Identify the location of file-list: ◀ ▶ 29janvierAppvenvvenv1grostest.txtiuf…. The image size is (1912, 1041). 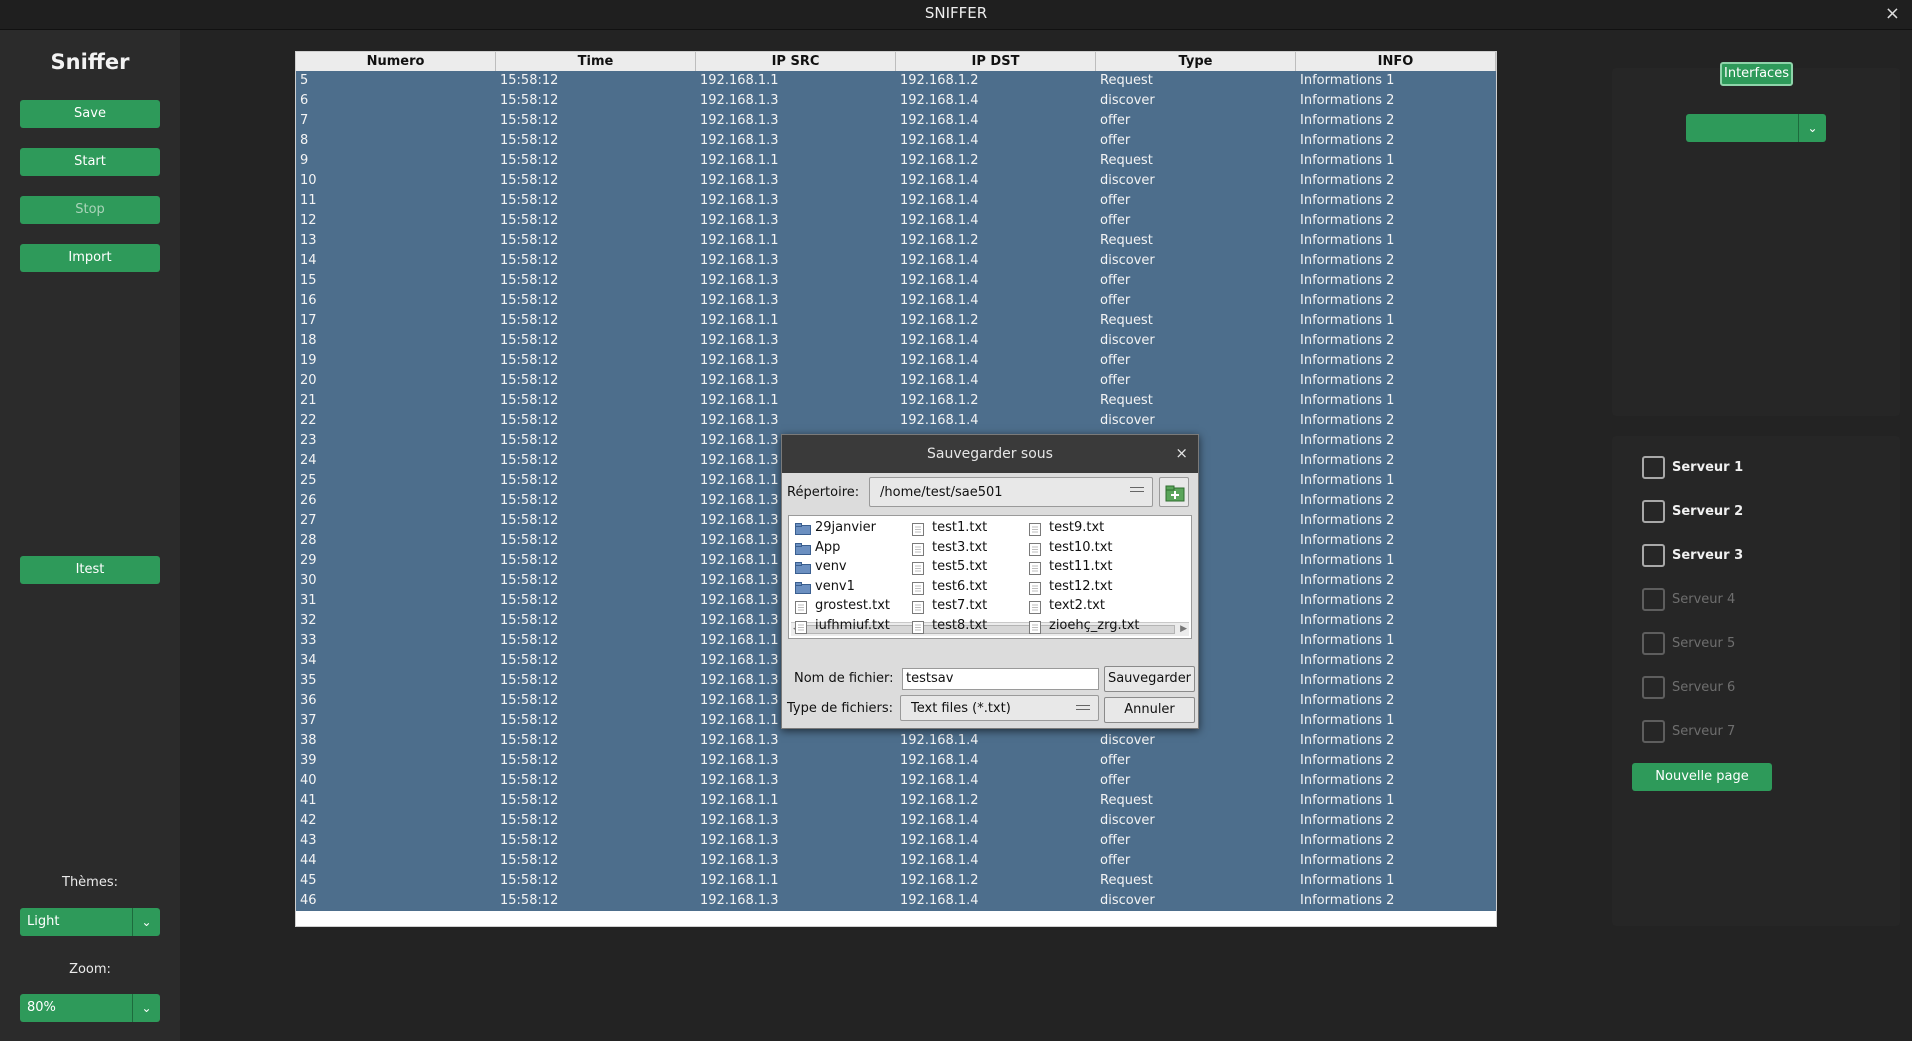
(990, 577).